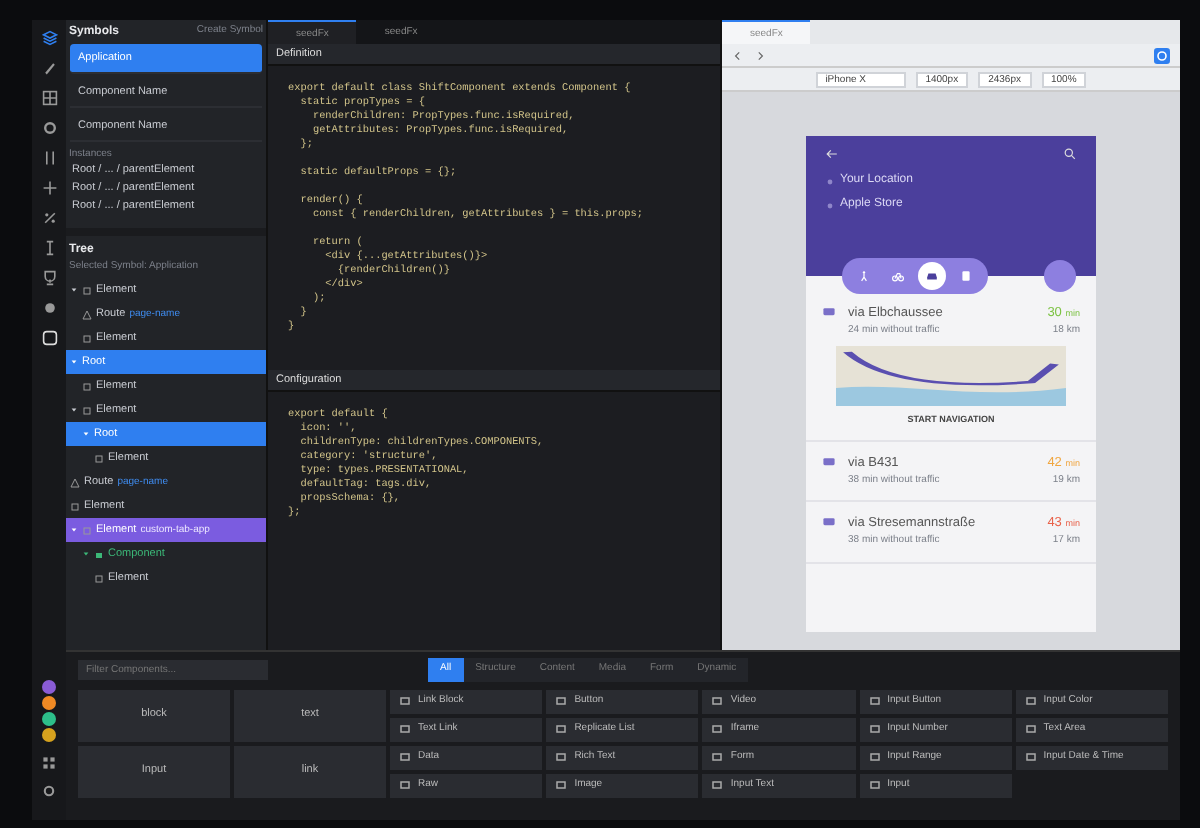 The image size is (1200, 828). Describe the element at coordinates (1162, 55) in the screenshot. I see `refresh-icon` at that location.